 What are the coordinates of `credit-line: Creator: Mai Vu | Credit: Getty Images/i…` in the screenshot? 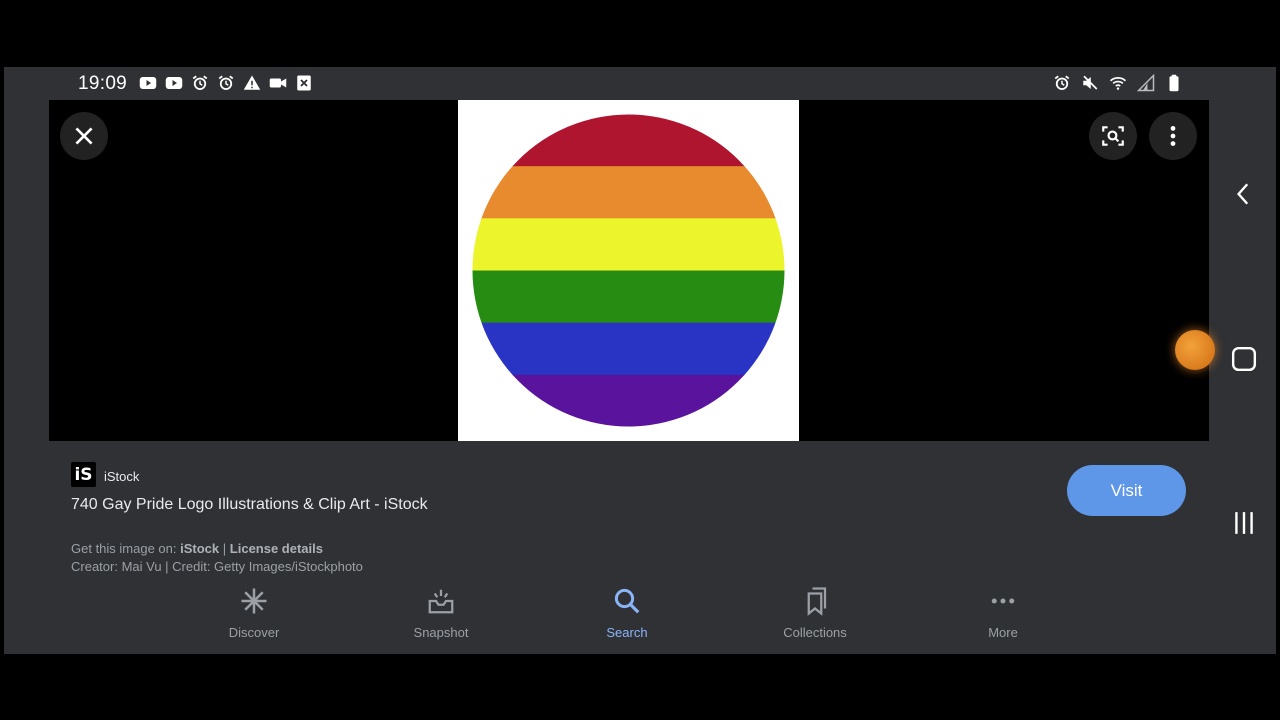 It's located at (217, 566).